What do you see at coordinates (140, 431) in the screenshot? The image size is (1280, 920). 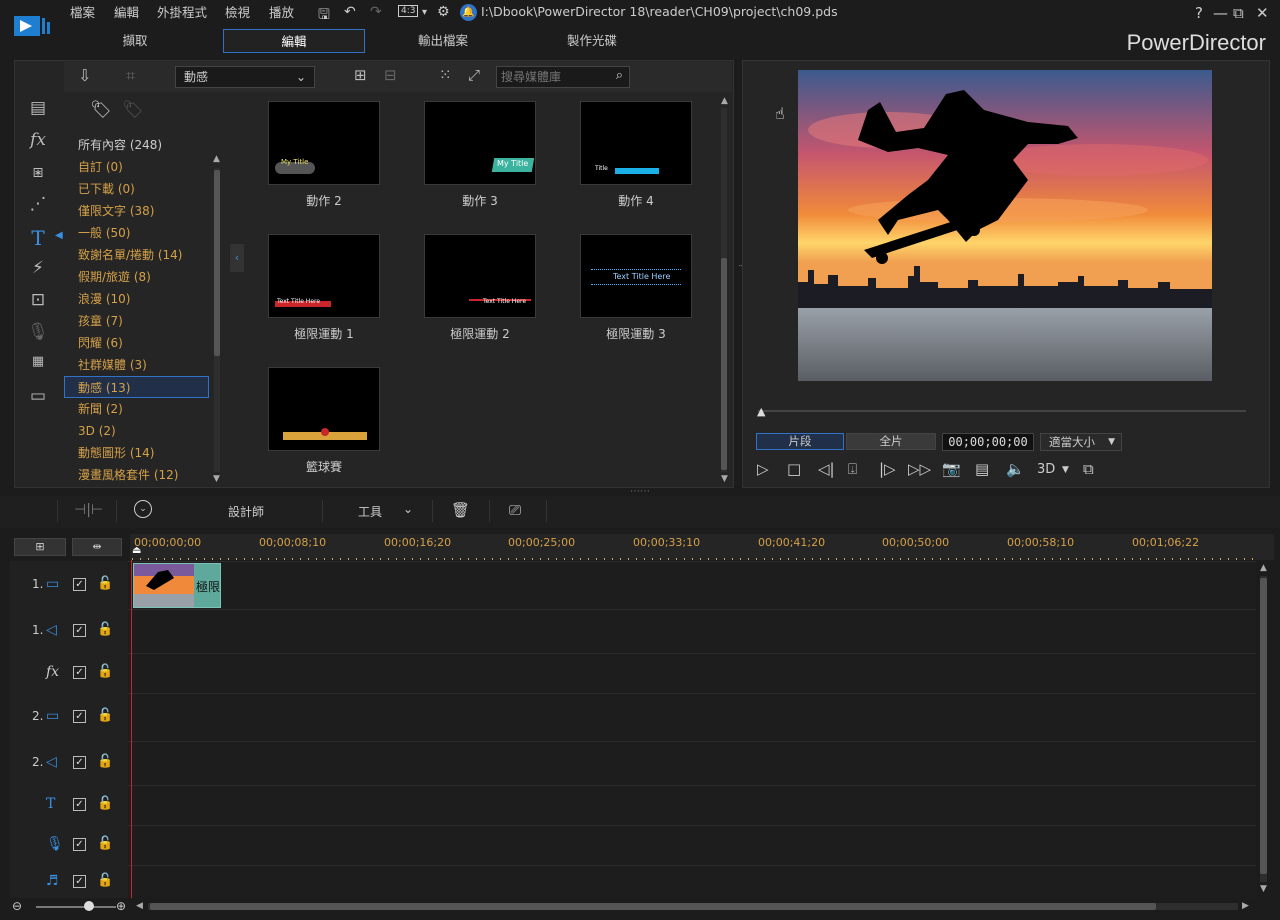 I see `category-item: 3D (2)` at bounding box center [140, 431].